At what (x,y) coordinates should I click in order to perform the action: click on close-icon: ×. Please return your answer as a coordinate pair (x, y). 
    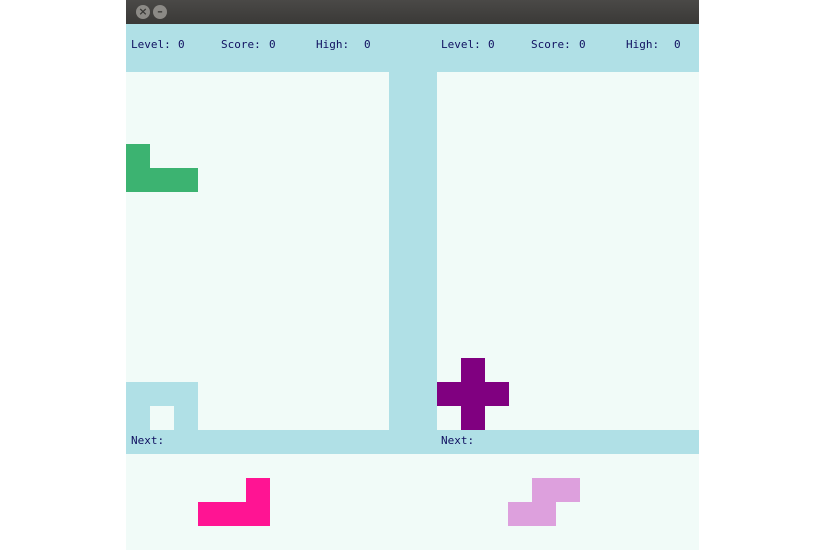
    Looking at the image, I should click on (143, 11).